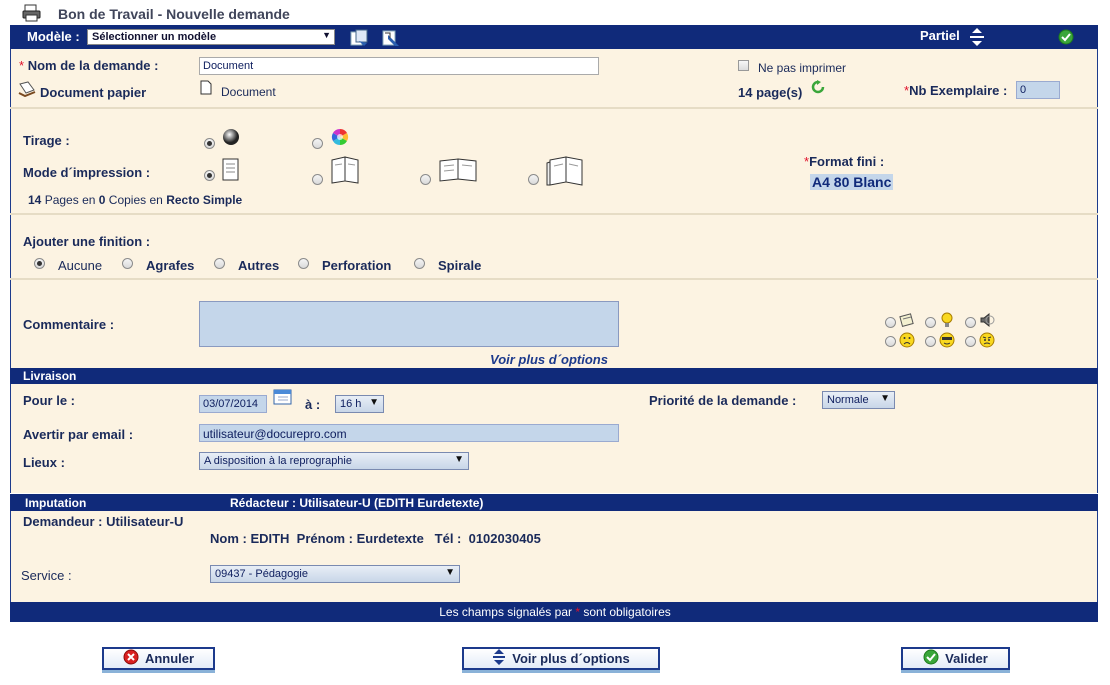 This screenshot has height=685, width=1110. Describe the element at coordinates (890, 322) in the screenshot. I see `emoji-1-radio` at that location.